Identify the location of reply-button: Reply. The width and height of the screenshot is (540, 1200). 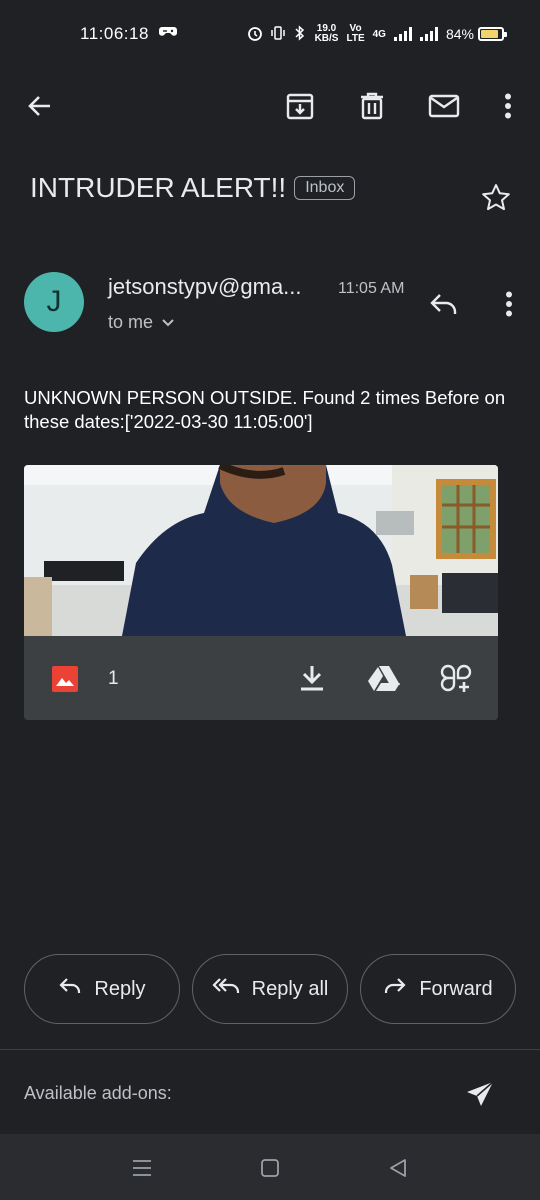
(102, 989).